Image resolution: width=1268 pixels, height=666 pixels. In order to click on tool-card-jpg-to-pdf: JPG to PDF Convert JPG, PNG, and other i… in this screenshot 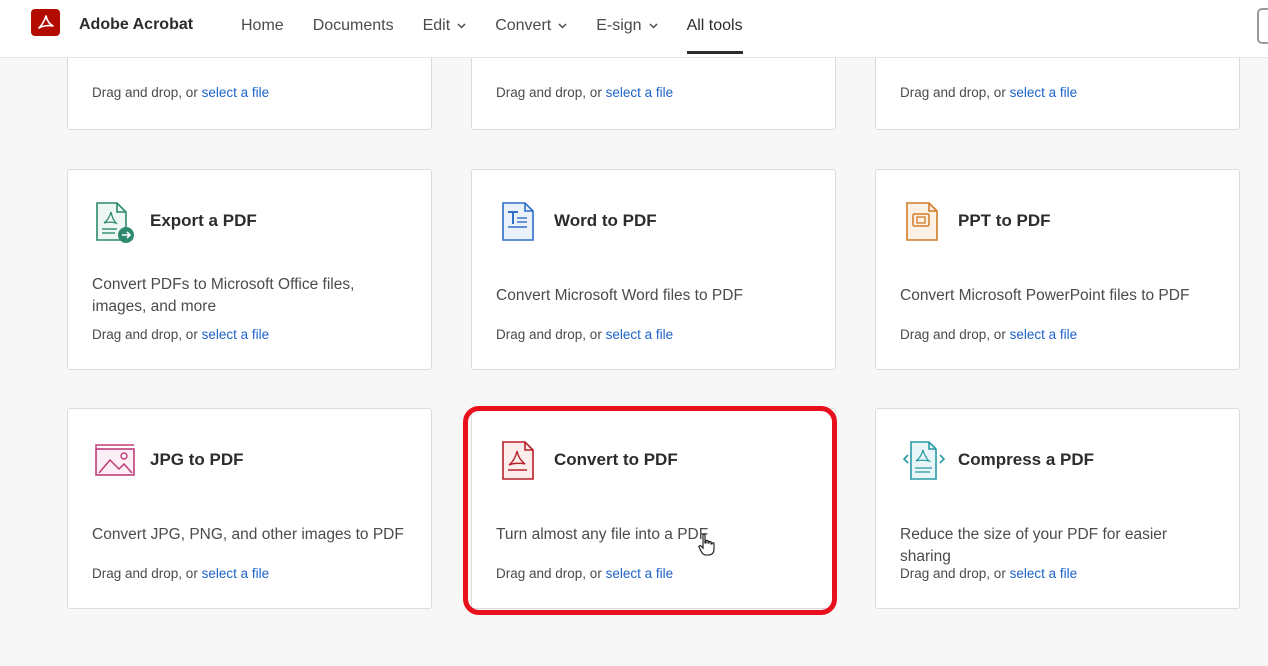, I will do `click(249, 508)`.